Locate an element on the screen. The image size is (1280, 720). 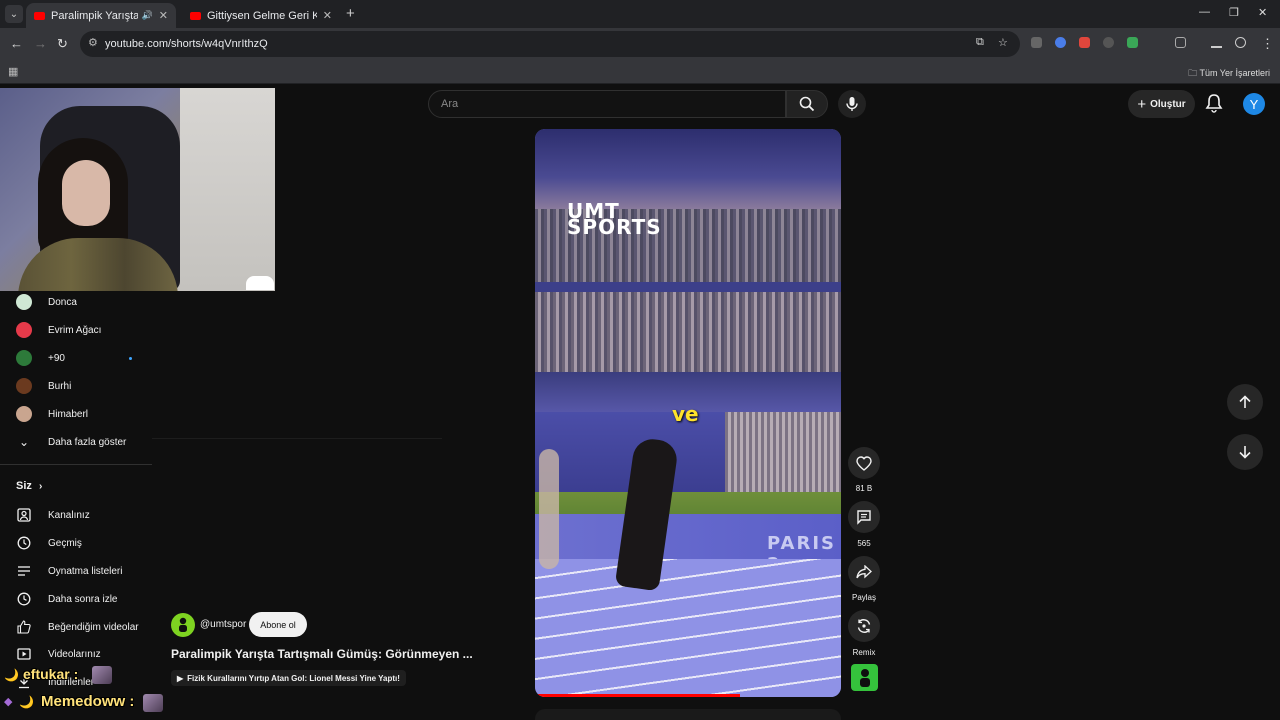
media-control-icon is located at coordinates (1216, 42).